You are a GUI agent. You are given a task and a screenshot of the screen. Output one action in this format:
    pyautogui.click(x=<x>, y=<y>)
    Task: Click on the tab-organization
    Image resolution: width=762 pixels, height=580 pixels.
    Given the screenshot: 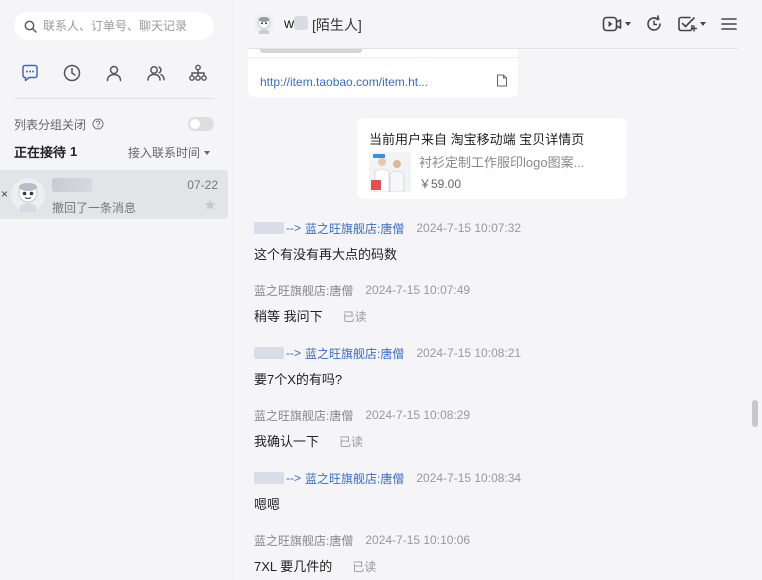 What is the action you would take?
    pyautogui.click(x=198, y=73)
    